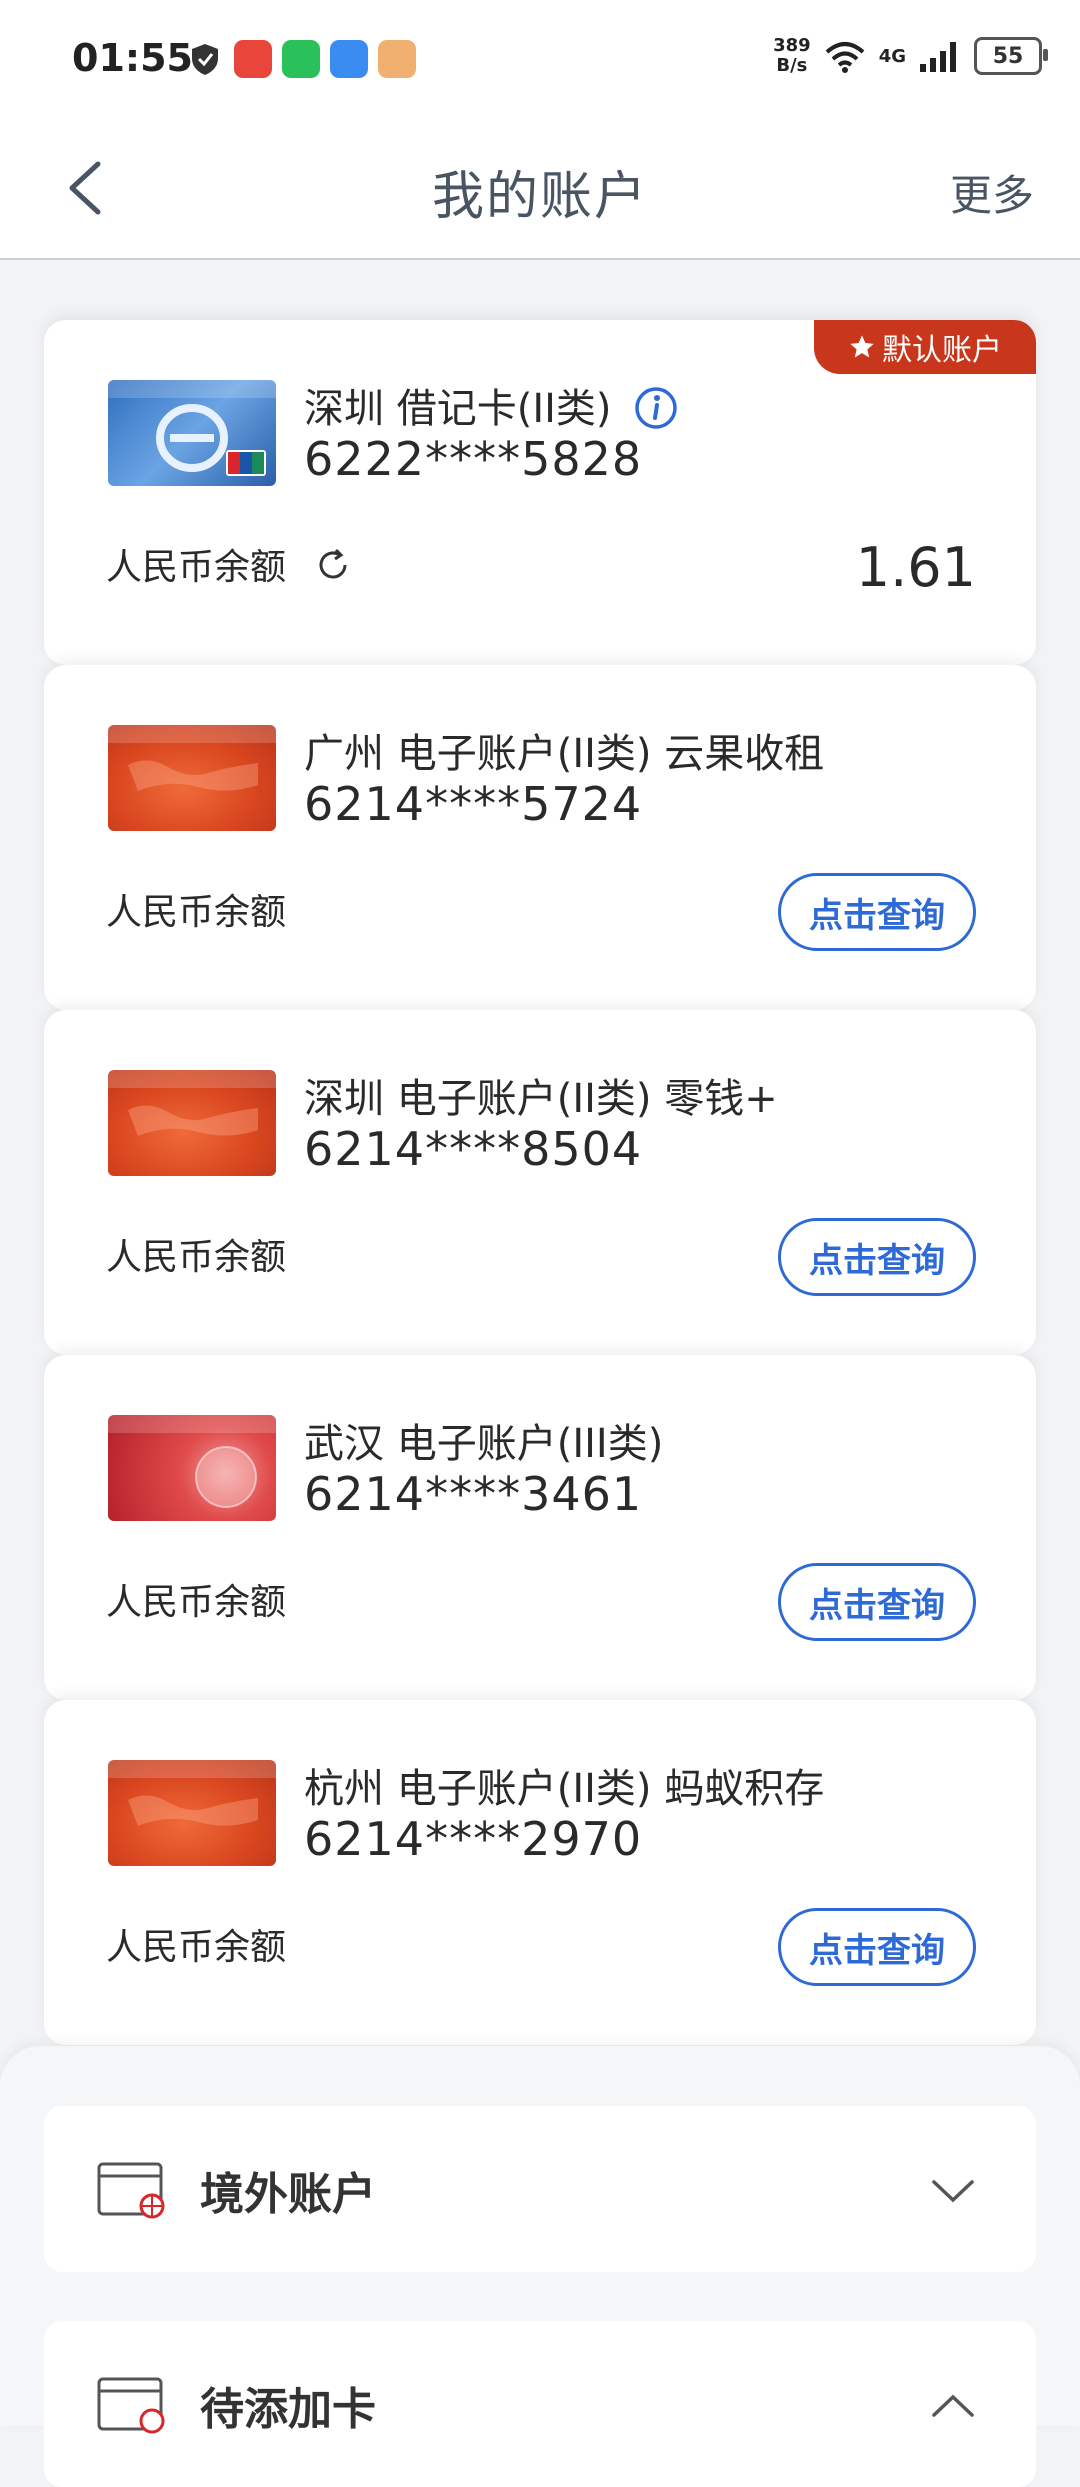 This screenshot has width=1080, height=2487. Describe the element at coordinates (132, 58) in the screenshot. I see `status-time: 01:55` at that location.